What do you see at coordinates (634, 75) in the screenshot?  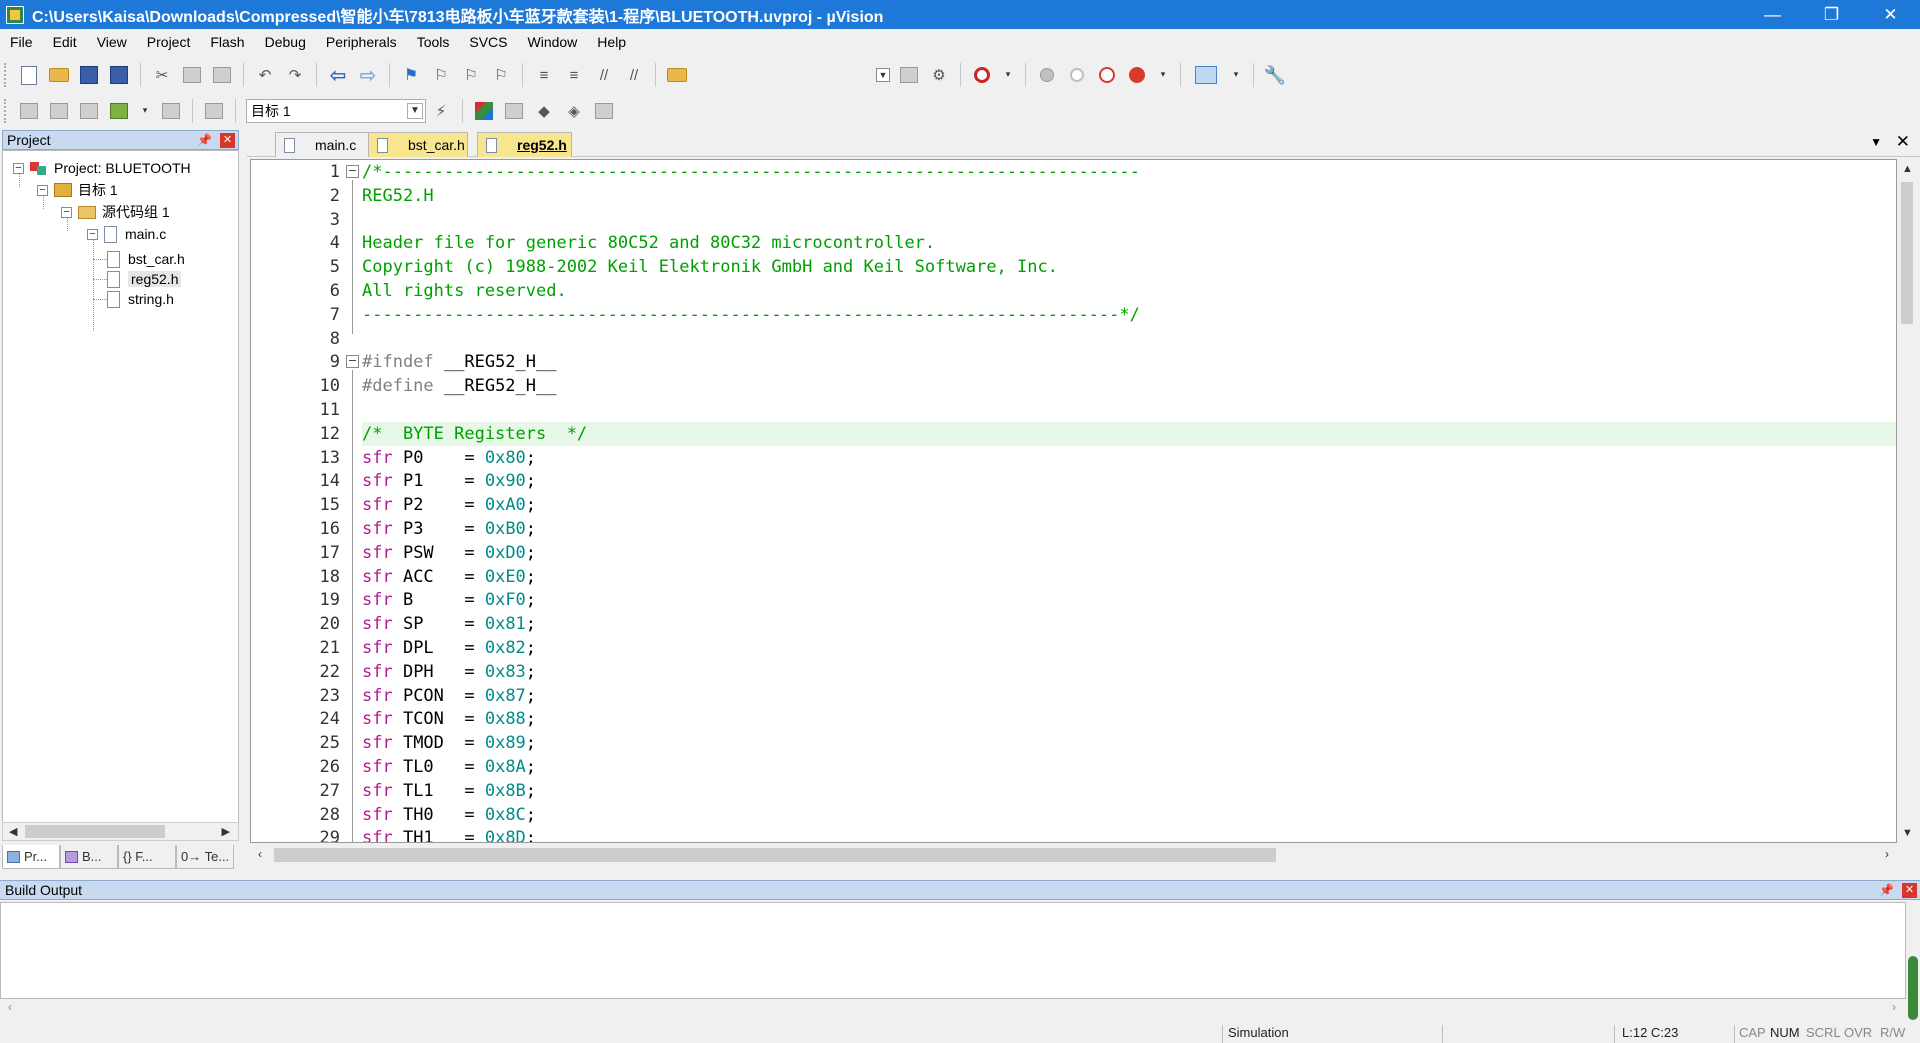 I see `uncomment-button: //` at bounding box center [634, 75].